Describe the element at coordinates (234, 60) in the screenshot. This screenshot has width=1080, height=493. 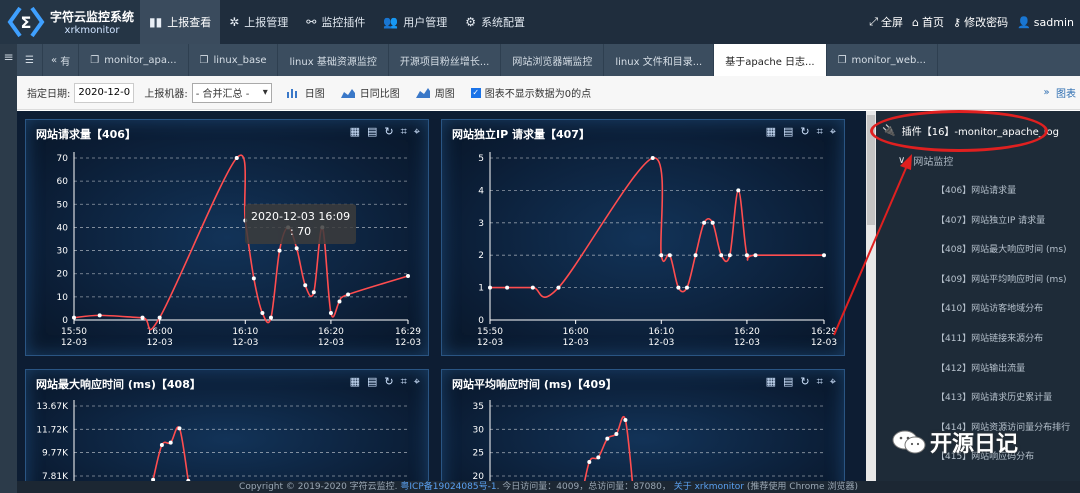
I see `tab-linux-base: ❐ linux_base` at that location.